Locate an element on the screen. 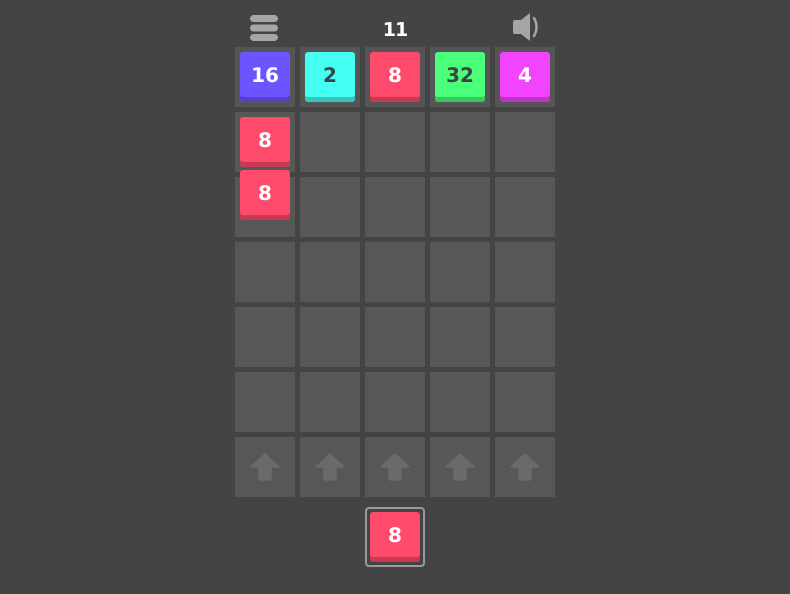  speaker-icon is located at coordinates (526, 27).